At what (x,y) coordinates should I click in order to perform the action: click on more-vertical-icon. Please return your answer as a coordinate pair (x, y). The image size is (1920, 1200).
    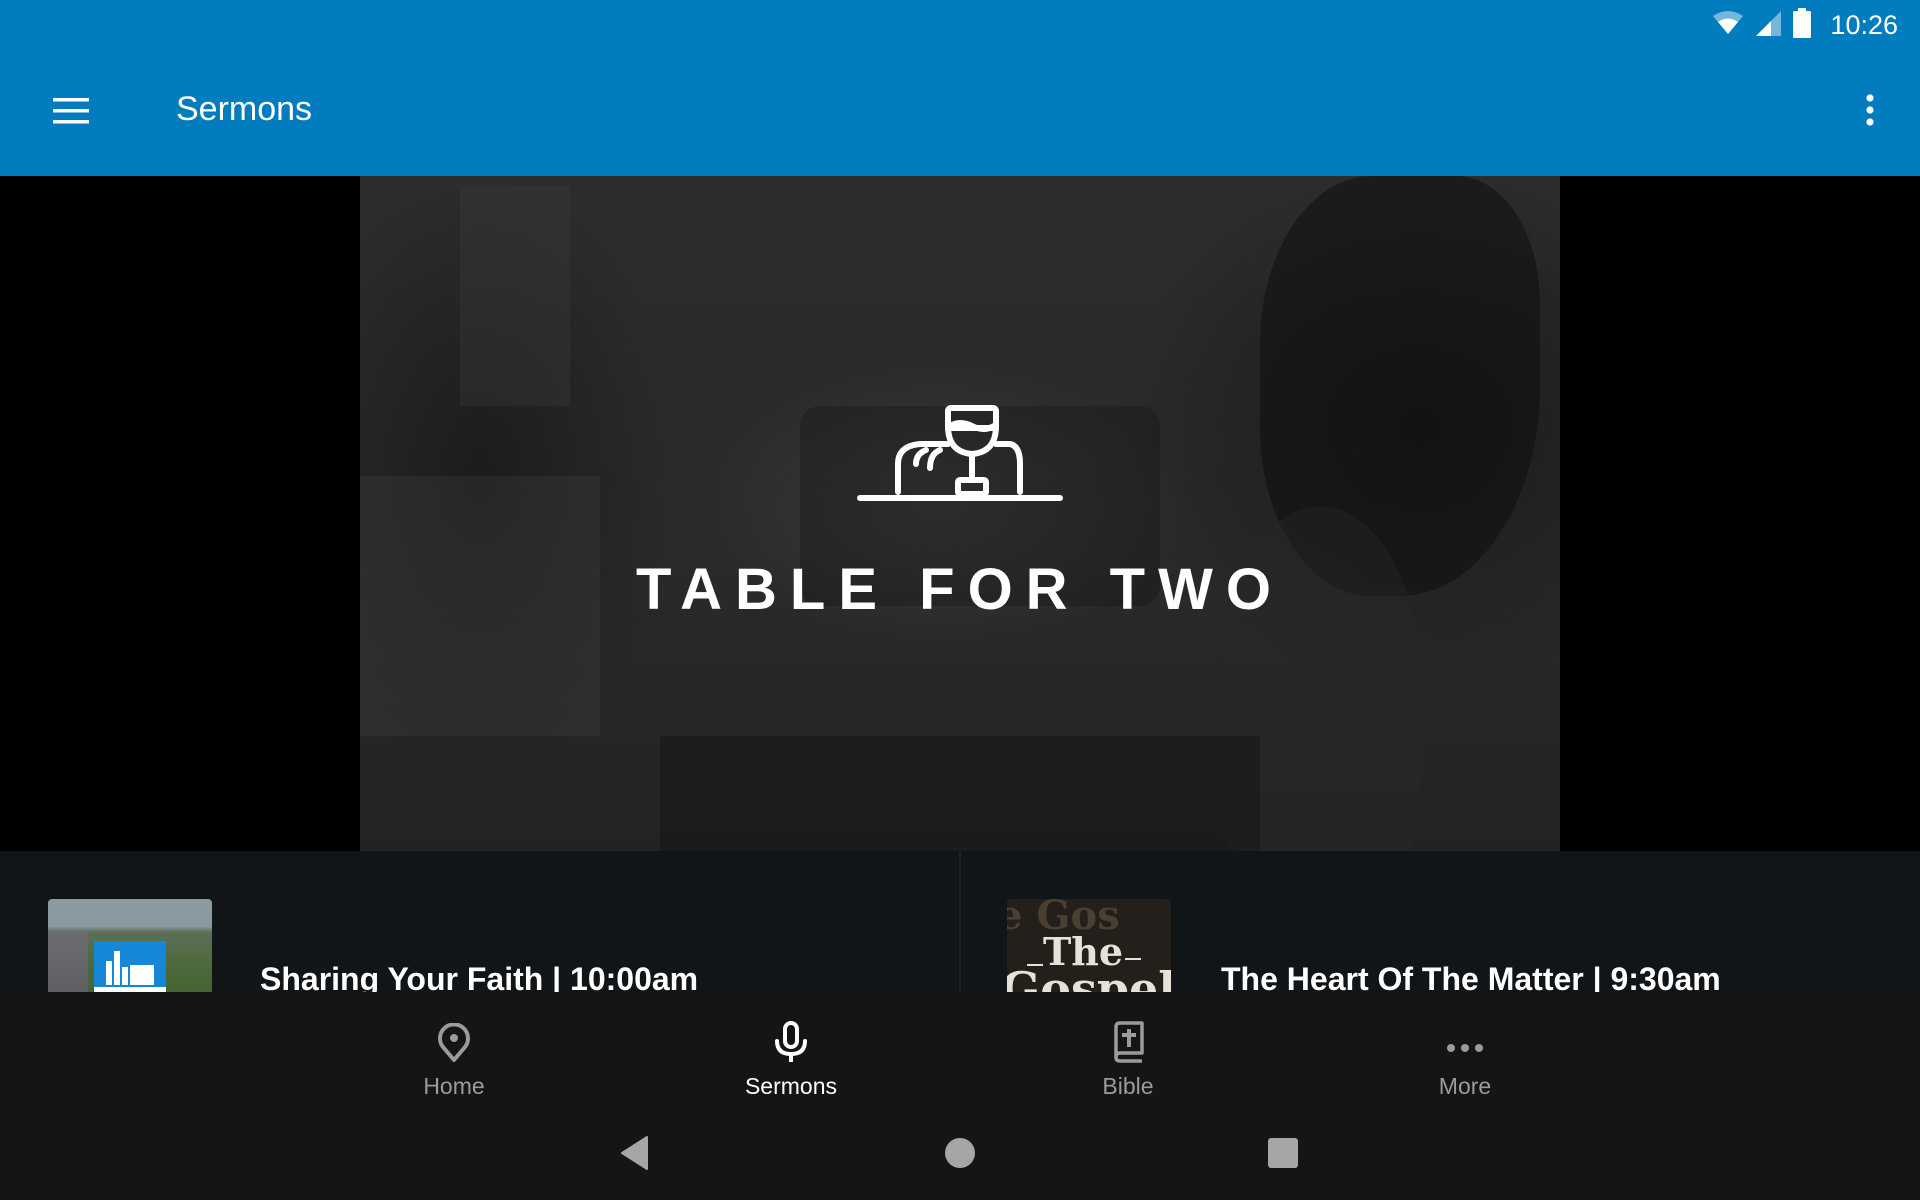
    Looking at the image, I should click on (1870, 113).